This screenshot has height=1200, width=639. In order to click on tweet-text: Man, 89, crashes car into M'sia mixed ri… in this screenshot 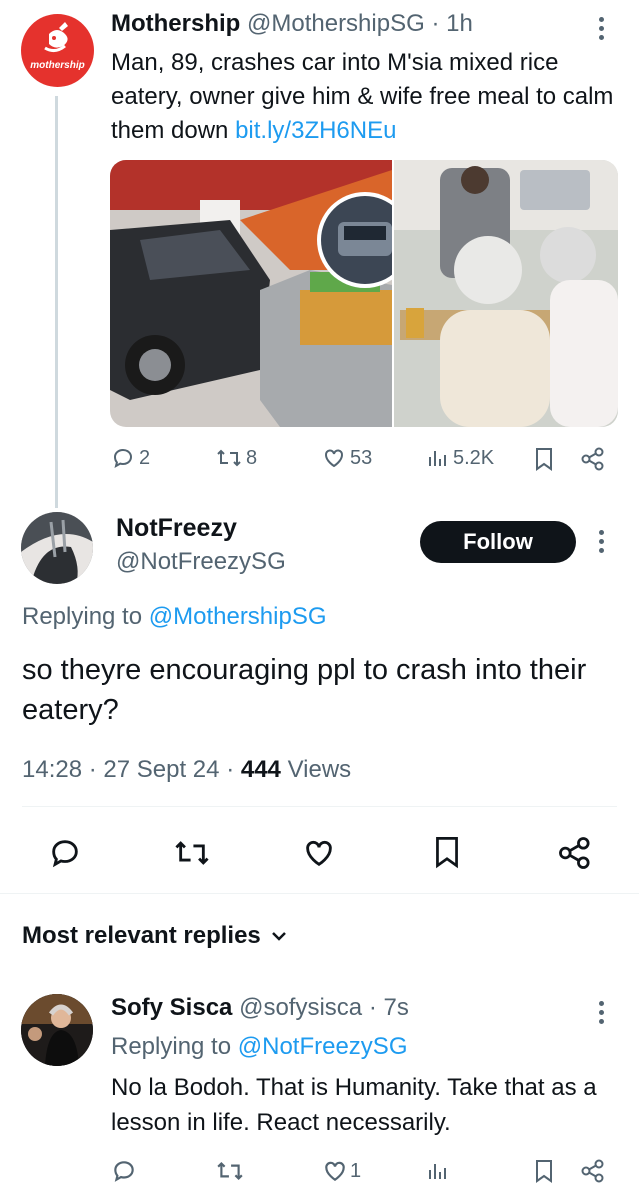, I will do `click(368, 97)`.